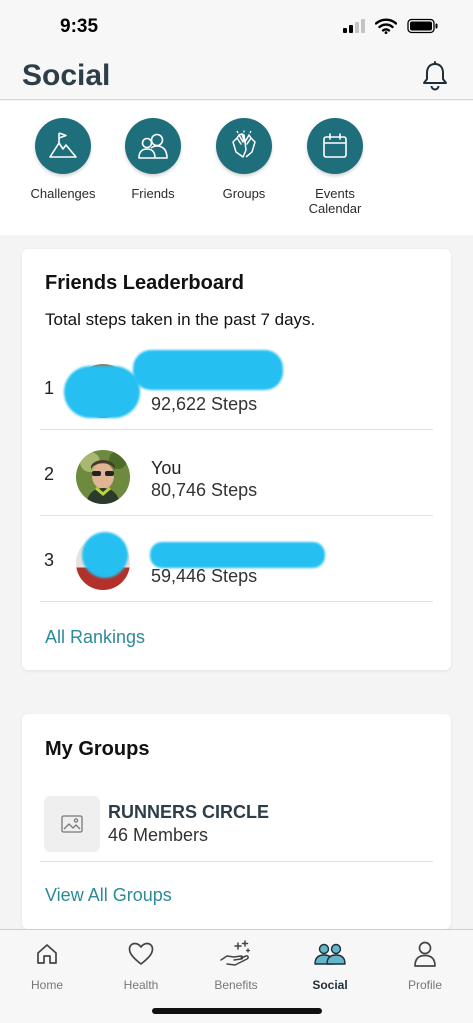  I want to click on leaderboard-row: 3 59,446 Steps, so click(236, 559).